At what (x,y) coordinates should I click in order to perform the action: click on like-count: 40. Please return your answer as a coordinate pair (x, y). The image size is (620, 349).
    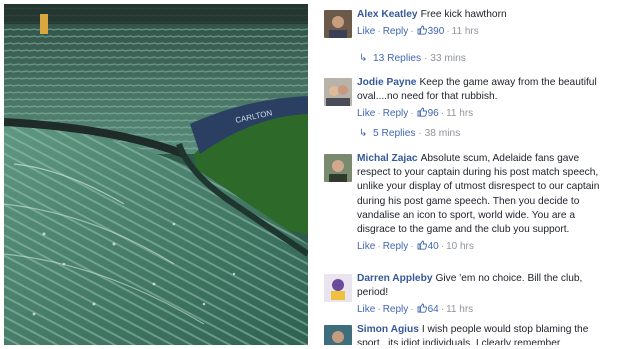
    Looking at the image, I should click on (433, 246).